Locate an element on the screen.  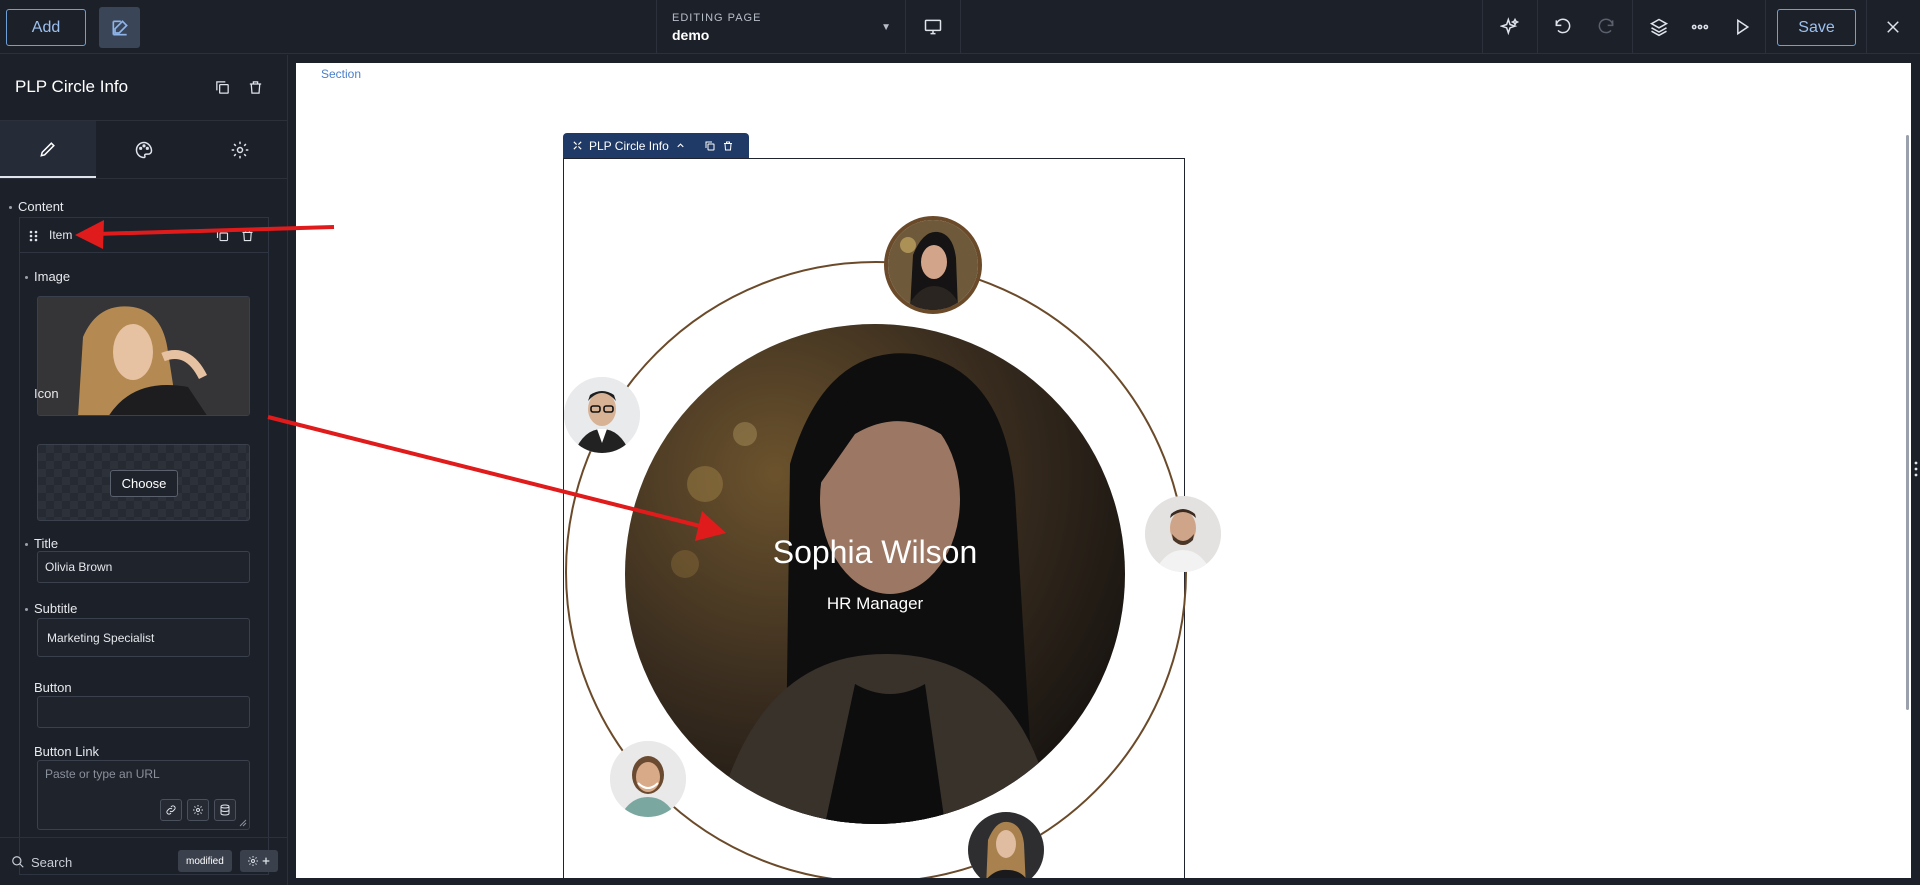
avatar-bottom is located at coordinates (1006, 845).